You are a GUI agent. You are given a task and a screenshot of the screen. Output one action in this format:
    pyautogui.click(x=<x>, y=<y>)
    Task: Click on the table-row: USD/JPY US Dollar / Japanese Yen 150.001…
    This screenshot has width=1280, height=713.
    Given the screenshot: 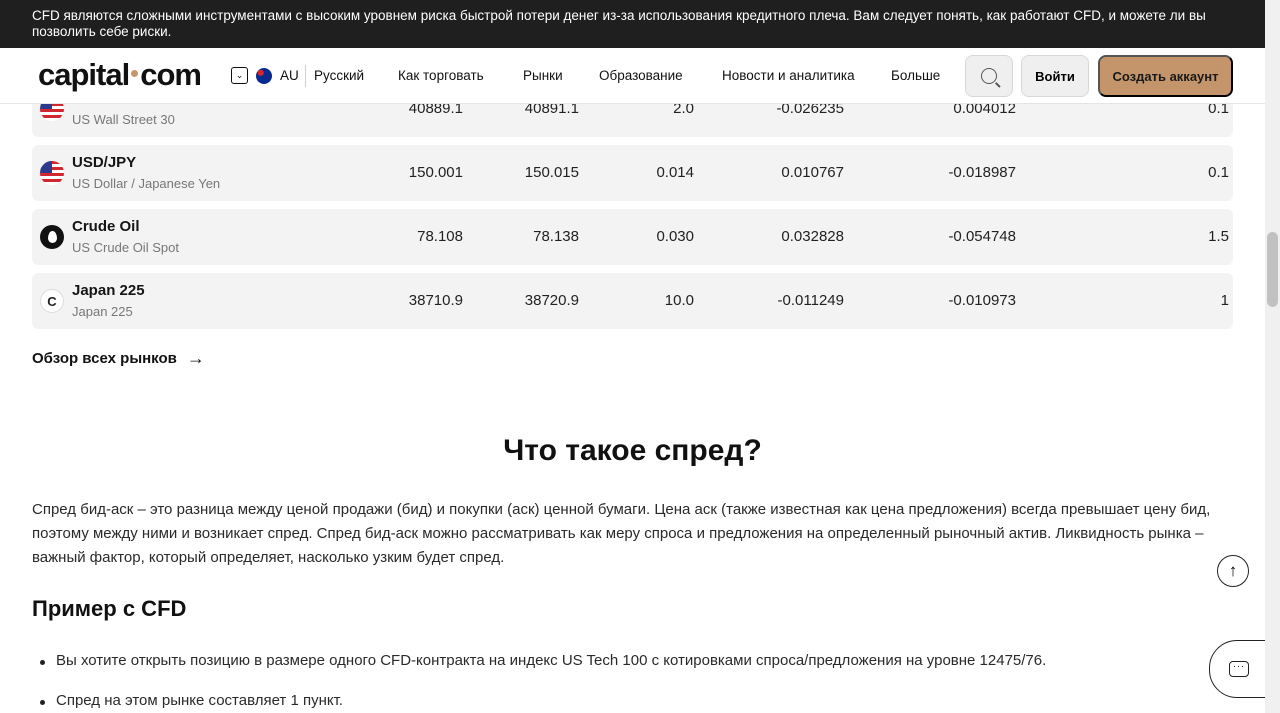 What is the action you would take?
    pyautogui.click(x=632, y=173)
    